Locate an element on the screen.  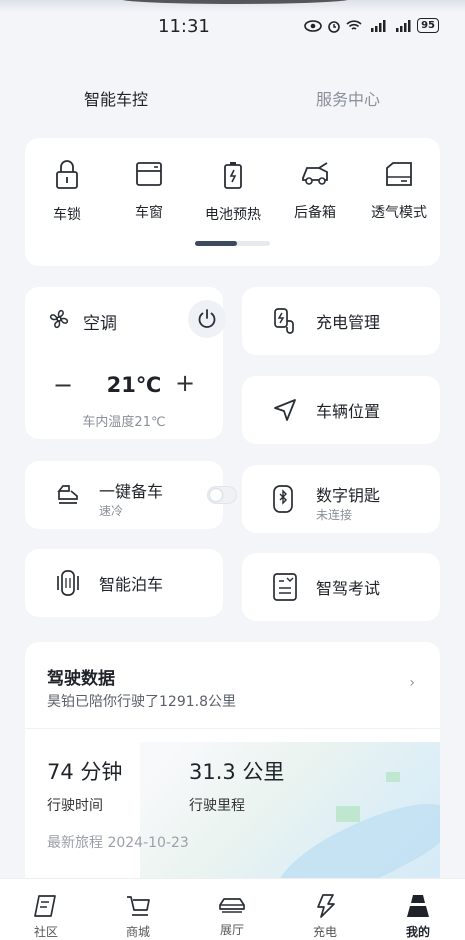
nav-mine-label: 我的 is located at coordinates (417, 932).